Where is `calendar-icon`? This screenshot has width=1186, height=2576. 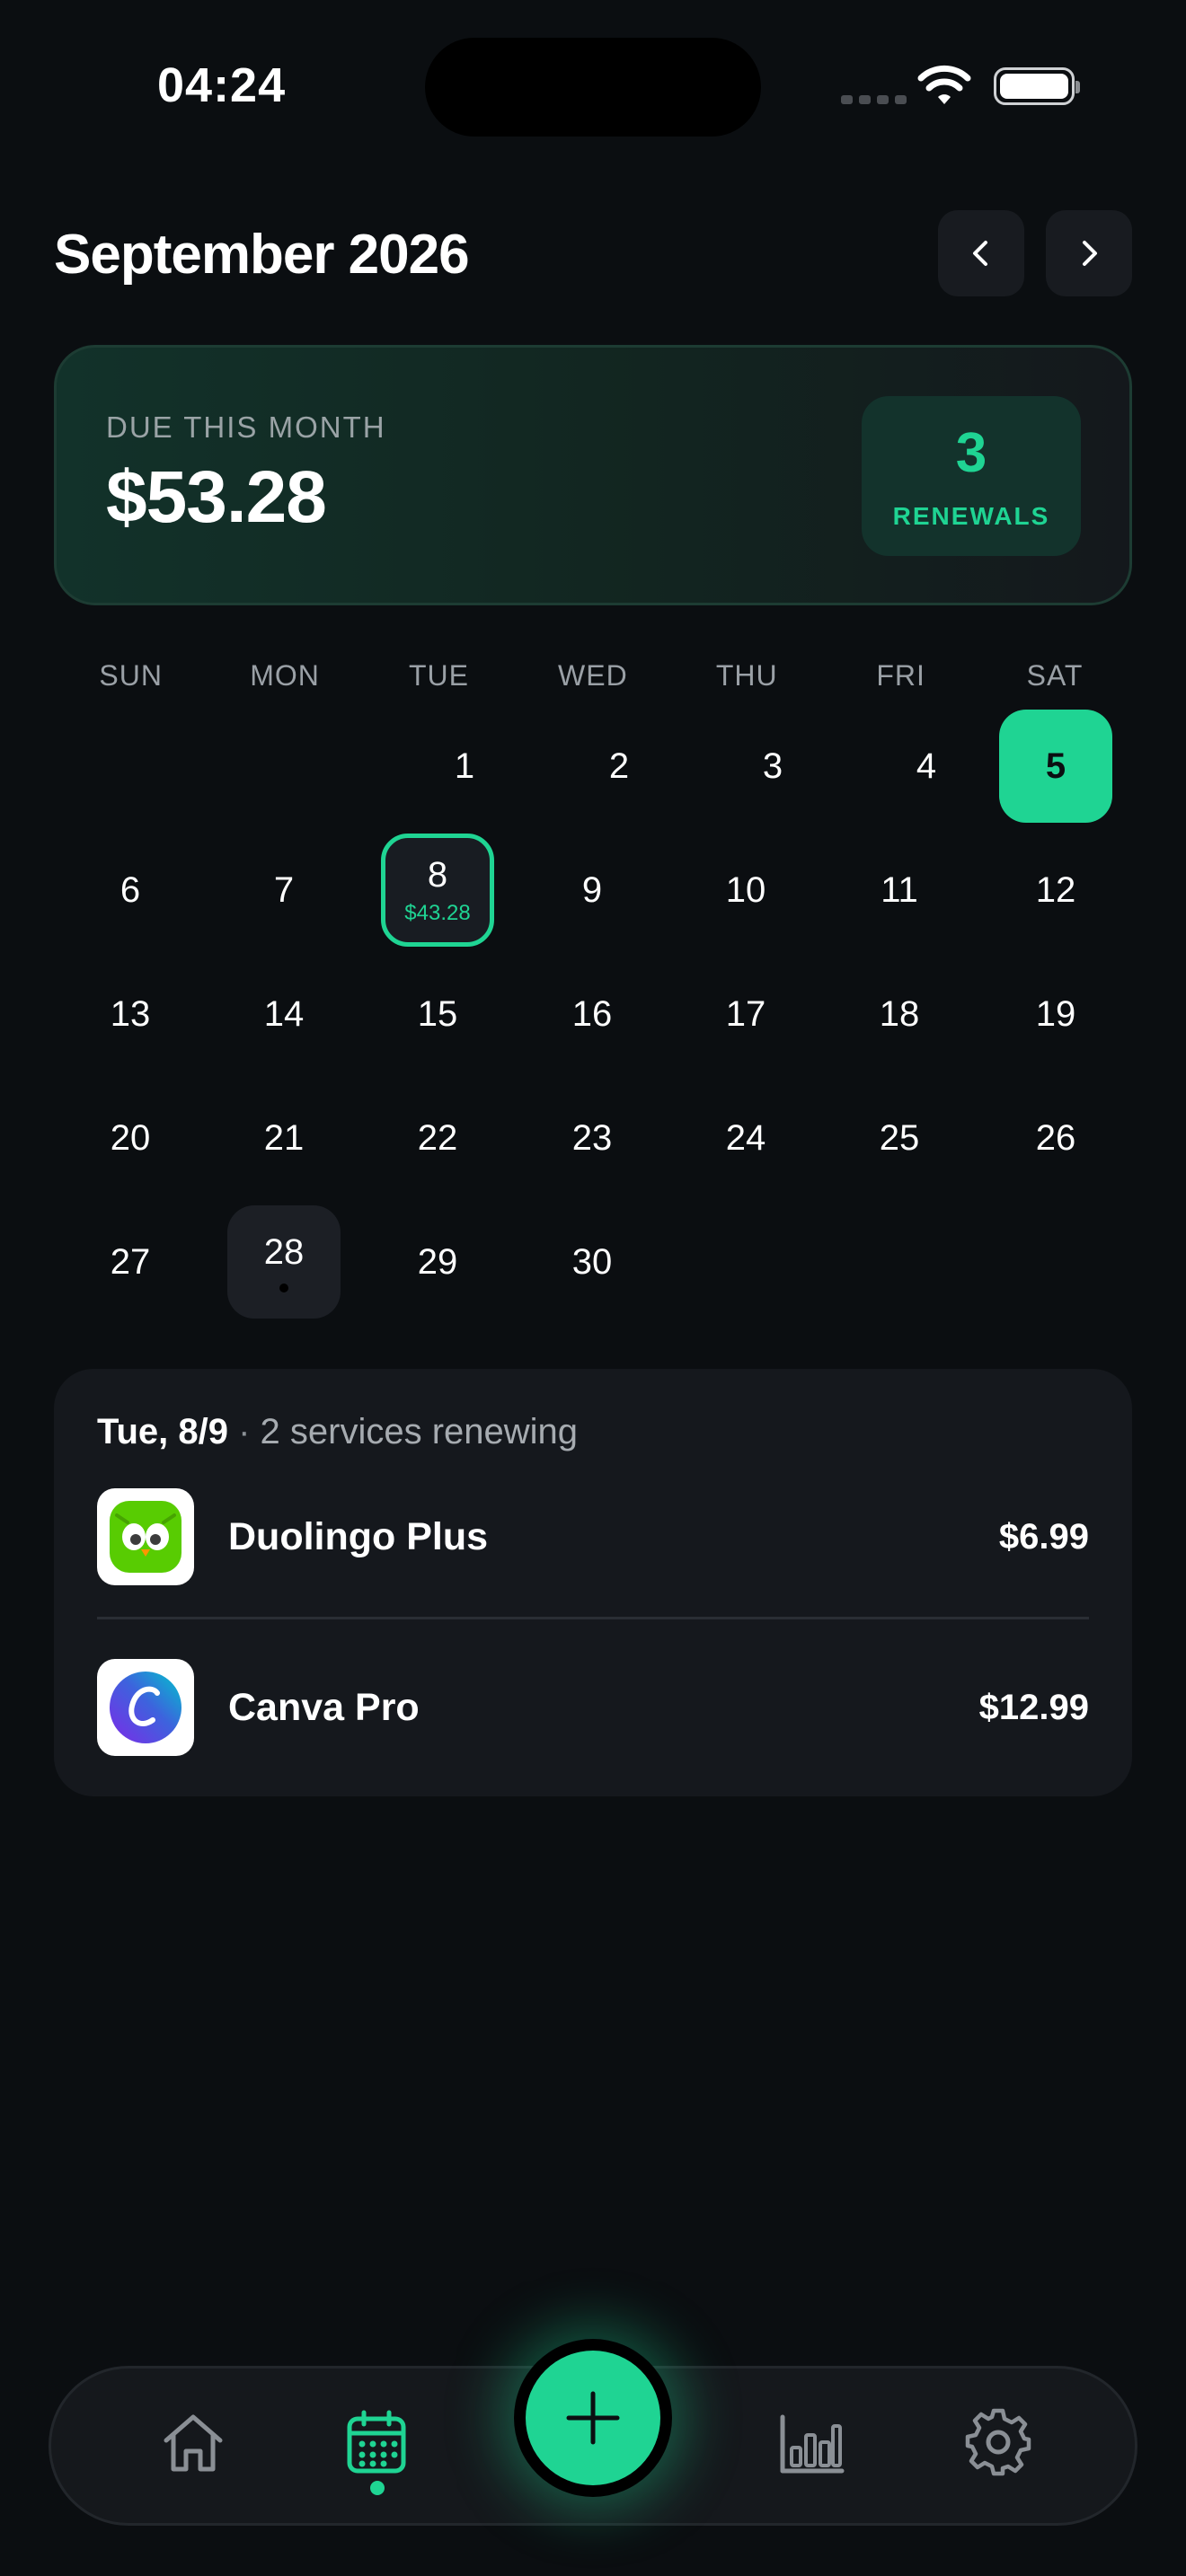 calendar-icon is located at coordinates (376, 2442).